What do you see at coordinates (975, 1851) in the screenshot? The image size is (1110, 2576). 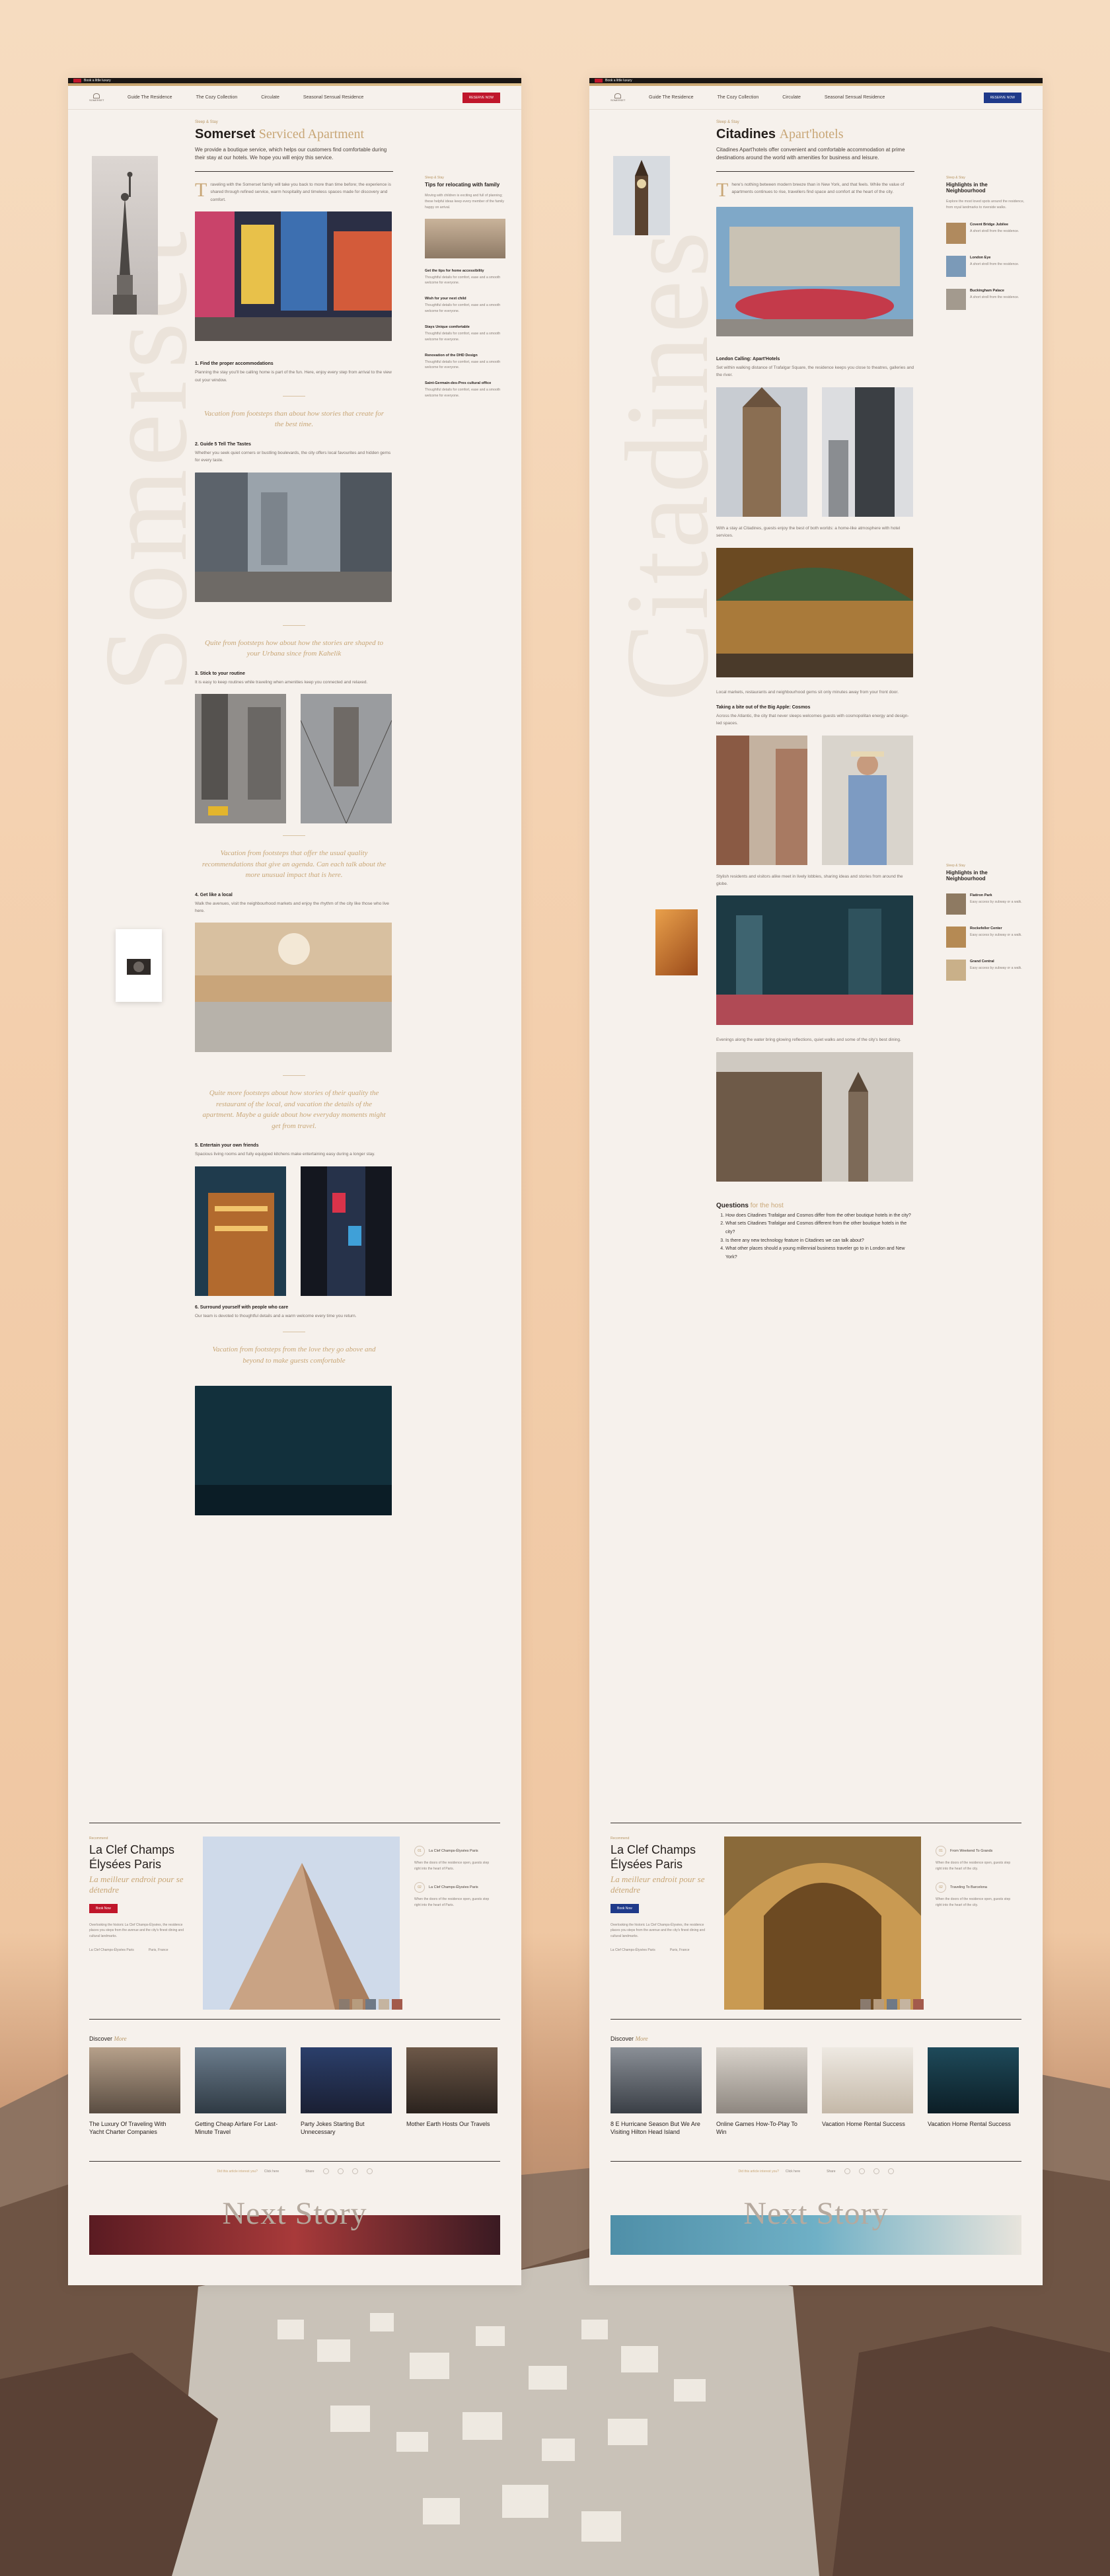 I see `related-item: 01 From Weekend To Grands` at bounding box center [975, 1851].